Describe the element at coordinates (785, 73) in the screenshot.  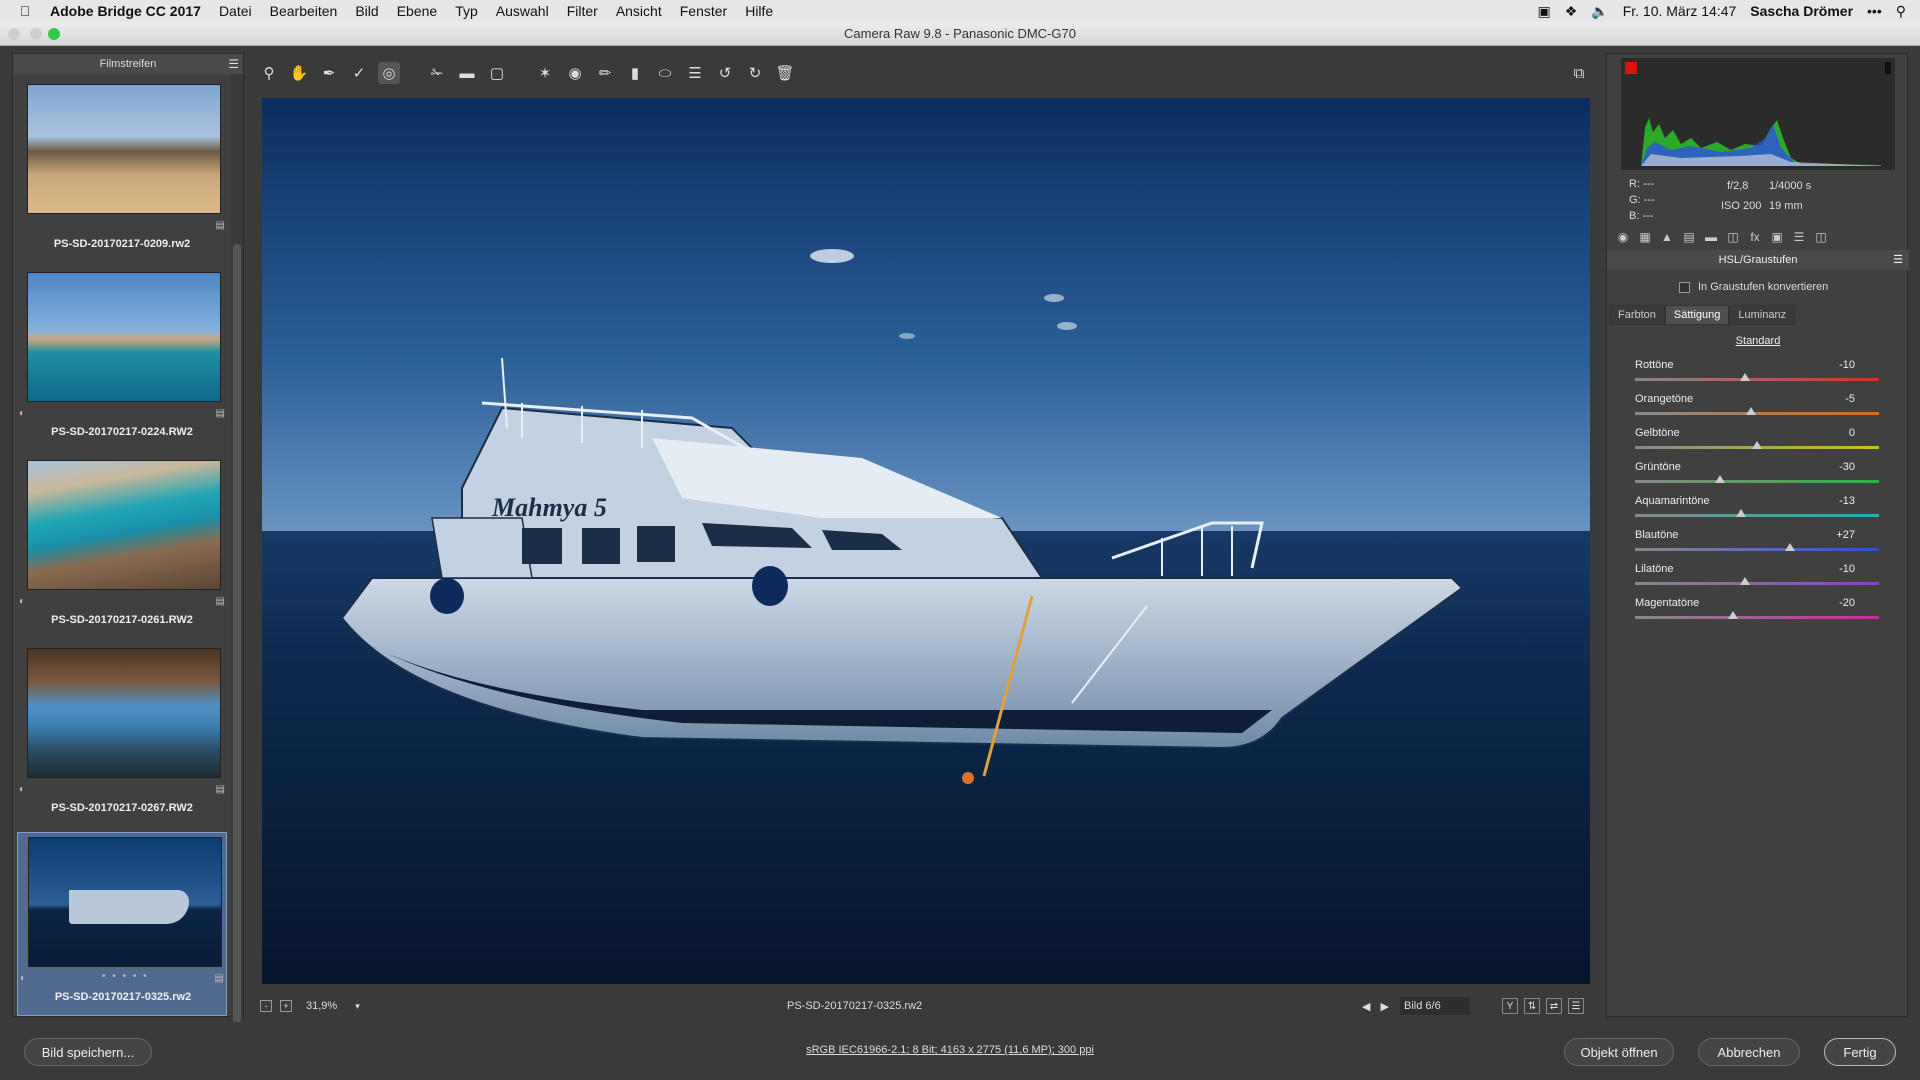
I see `delete-icon: 🗑` at that location.